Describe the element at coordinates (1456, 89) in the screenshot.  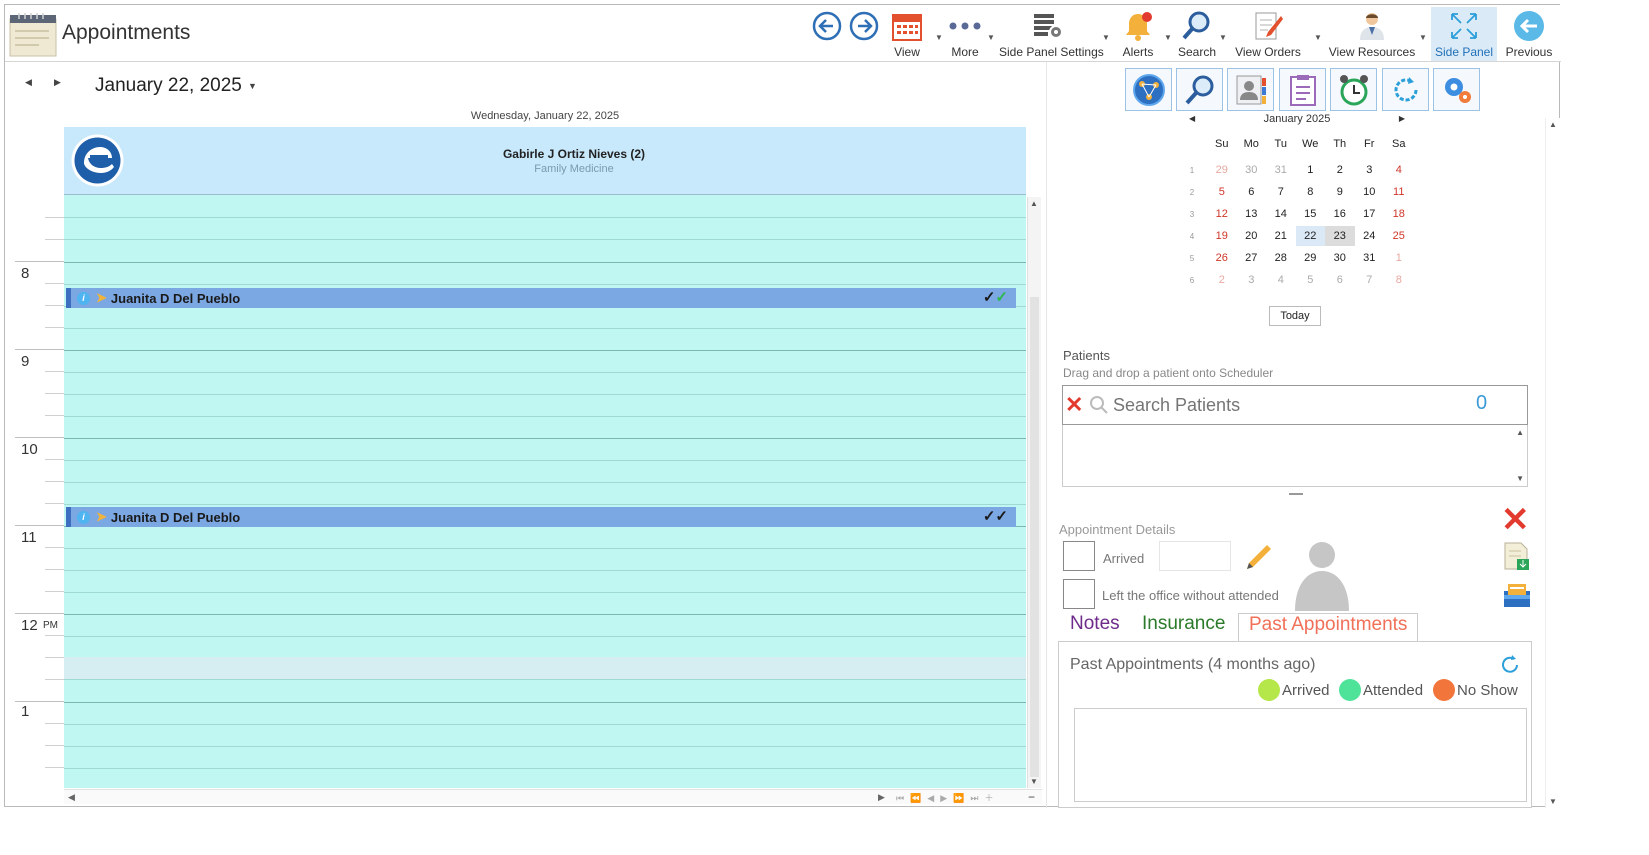
I see `settings-gears-button` at that location.